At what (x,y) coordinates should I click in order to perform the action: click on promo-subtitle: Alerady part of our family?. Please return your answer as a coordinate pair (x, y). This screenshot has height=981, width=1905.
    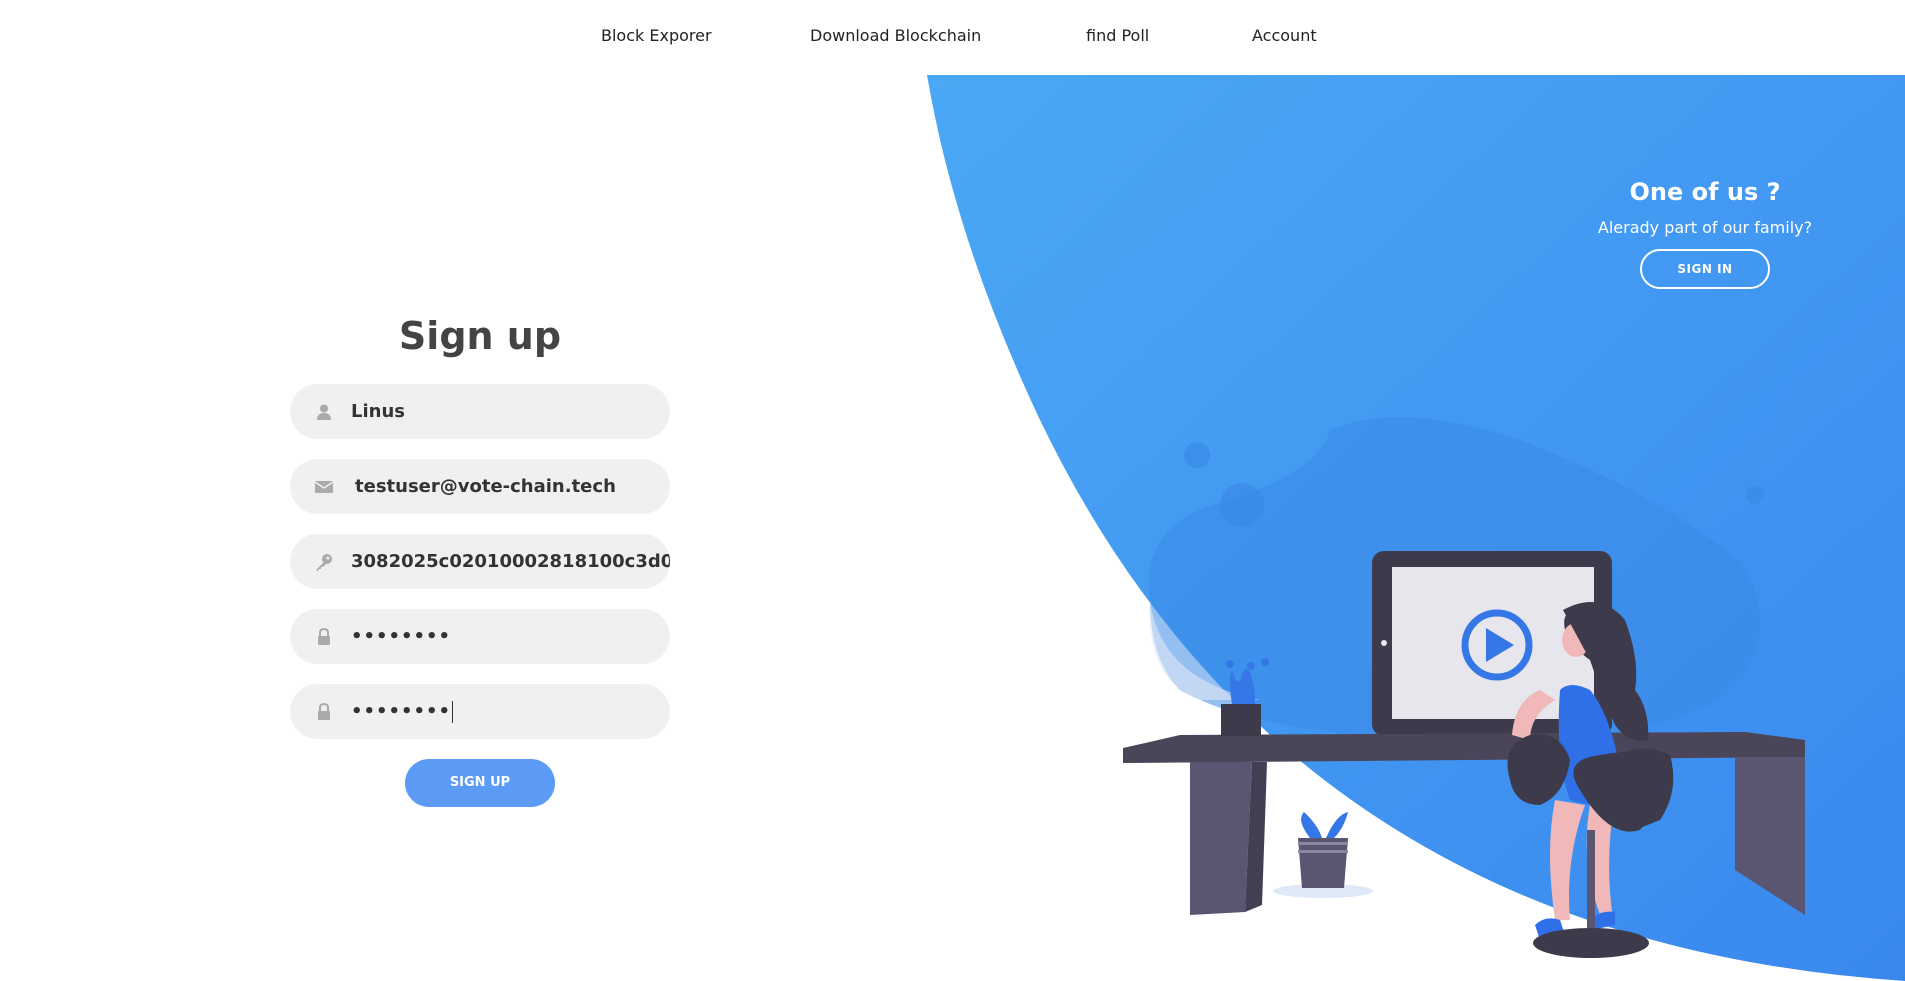
    Looking at the image, I should click on (1705, 227).